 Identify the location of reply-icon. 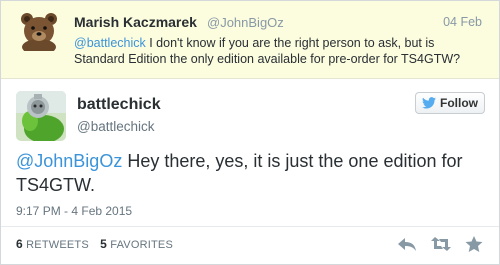
(407, 244).